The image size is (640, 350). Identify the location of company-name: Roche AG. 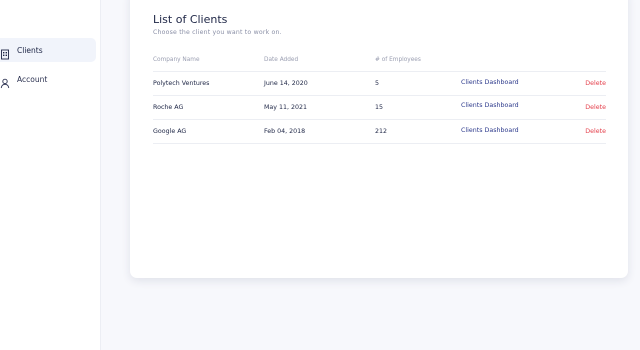
(168, 107).